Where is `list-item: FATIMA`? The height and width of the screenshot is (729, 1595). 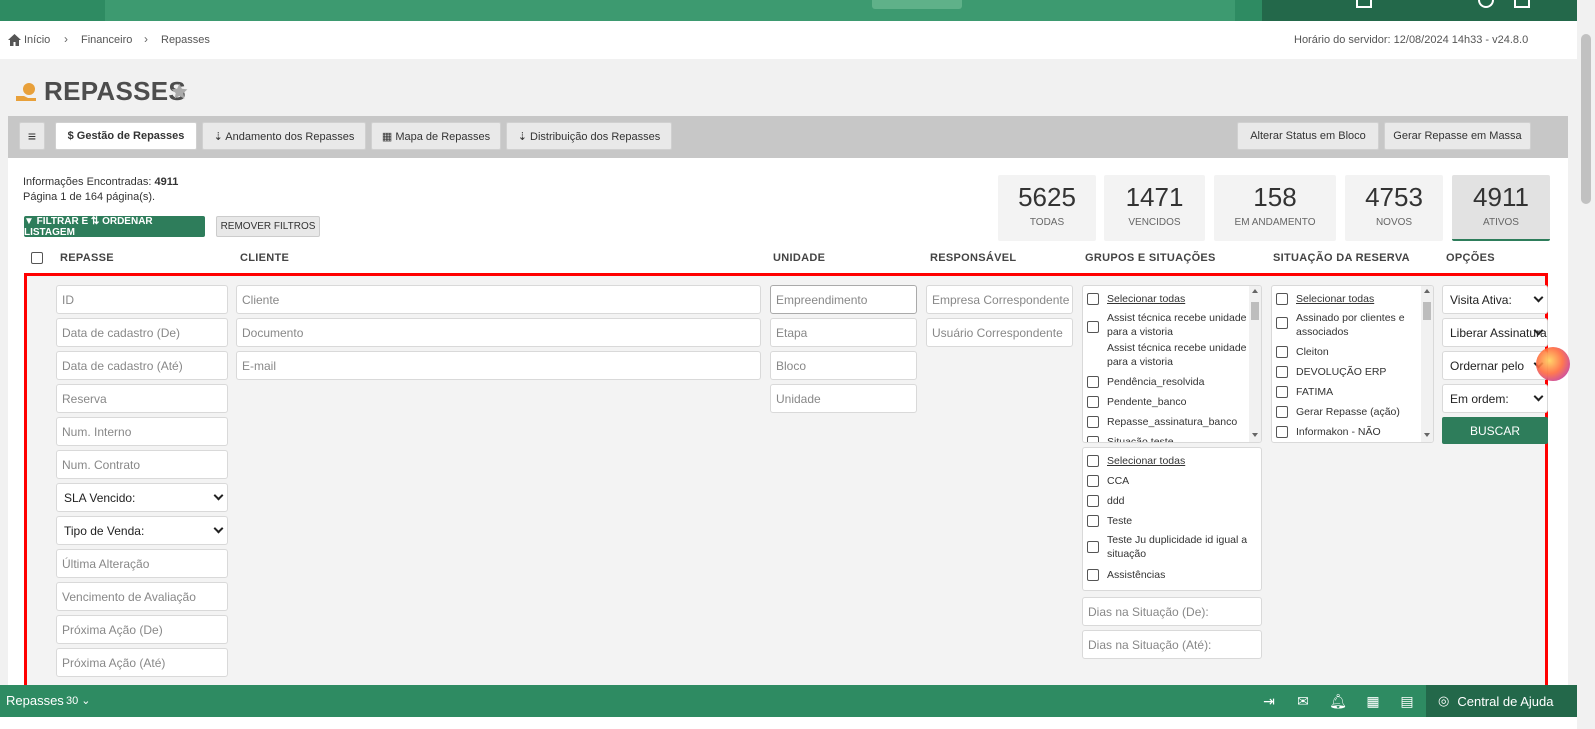
list-item: FATIMA is located at coordinates (1304, 392).